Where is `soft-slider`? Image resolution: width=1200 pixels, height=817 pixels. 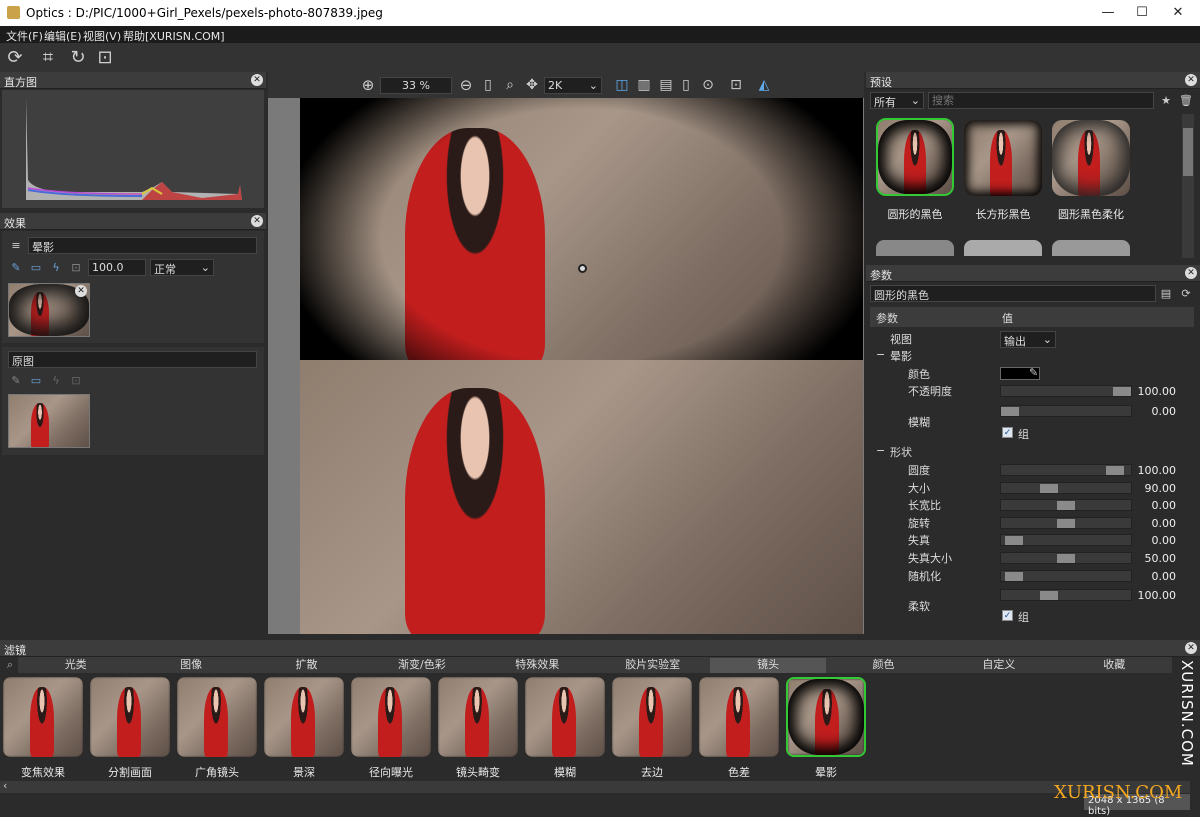 soft-slider is located at coordinates (1066, 595).